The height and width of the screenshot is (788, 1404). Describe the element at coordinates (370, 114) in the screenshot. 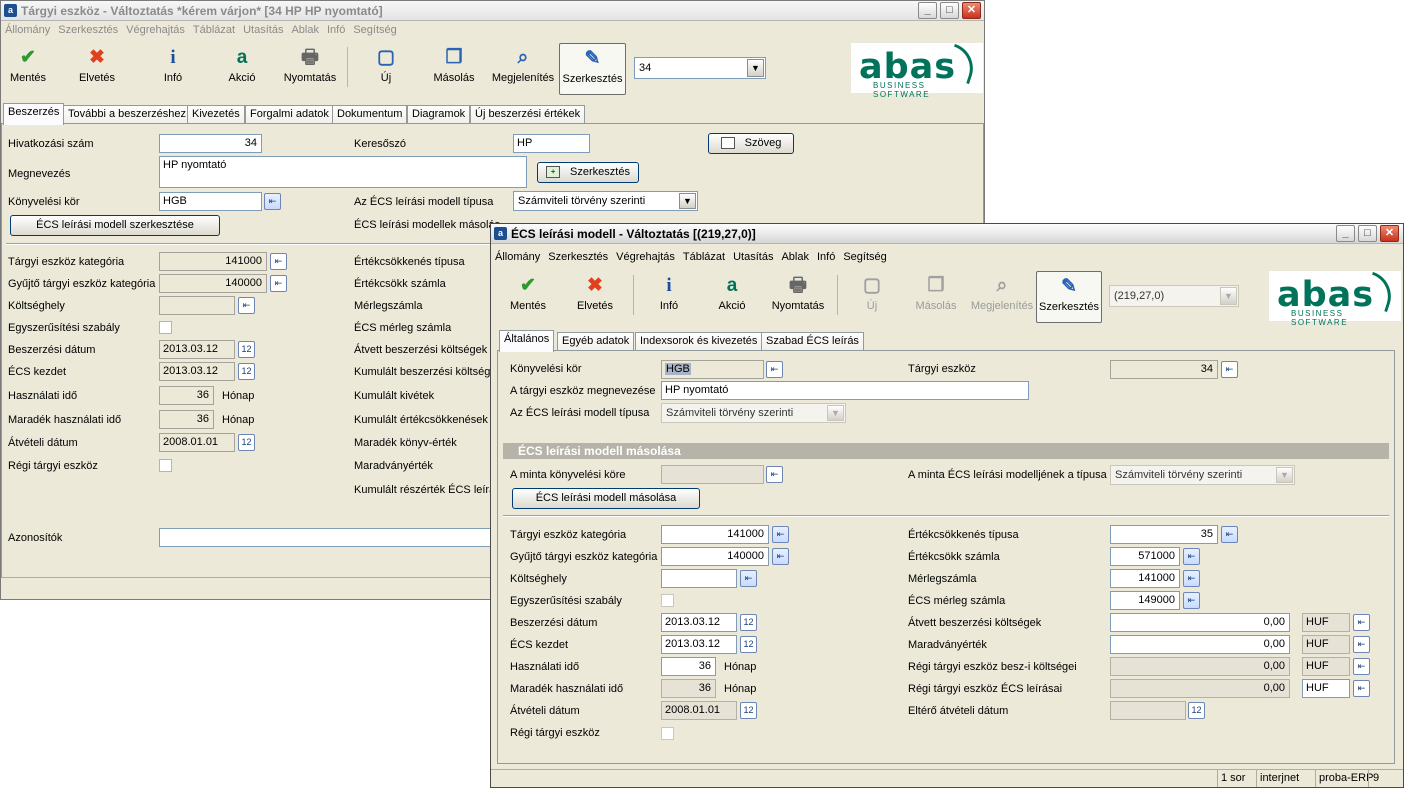

I see `tab-document: Dokumentum` at that location.